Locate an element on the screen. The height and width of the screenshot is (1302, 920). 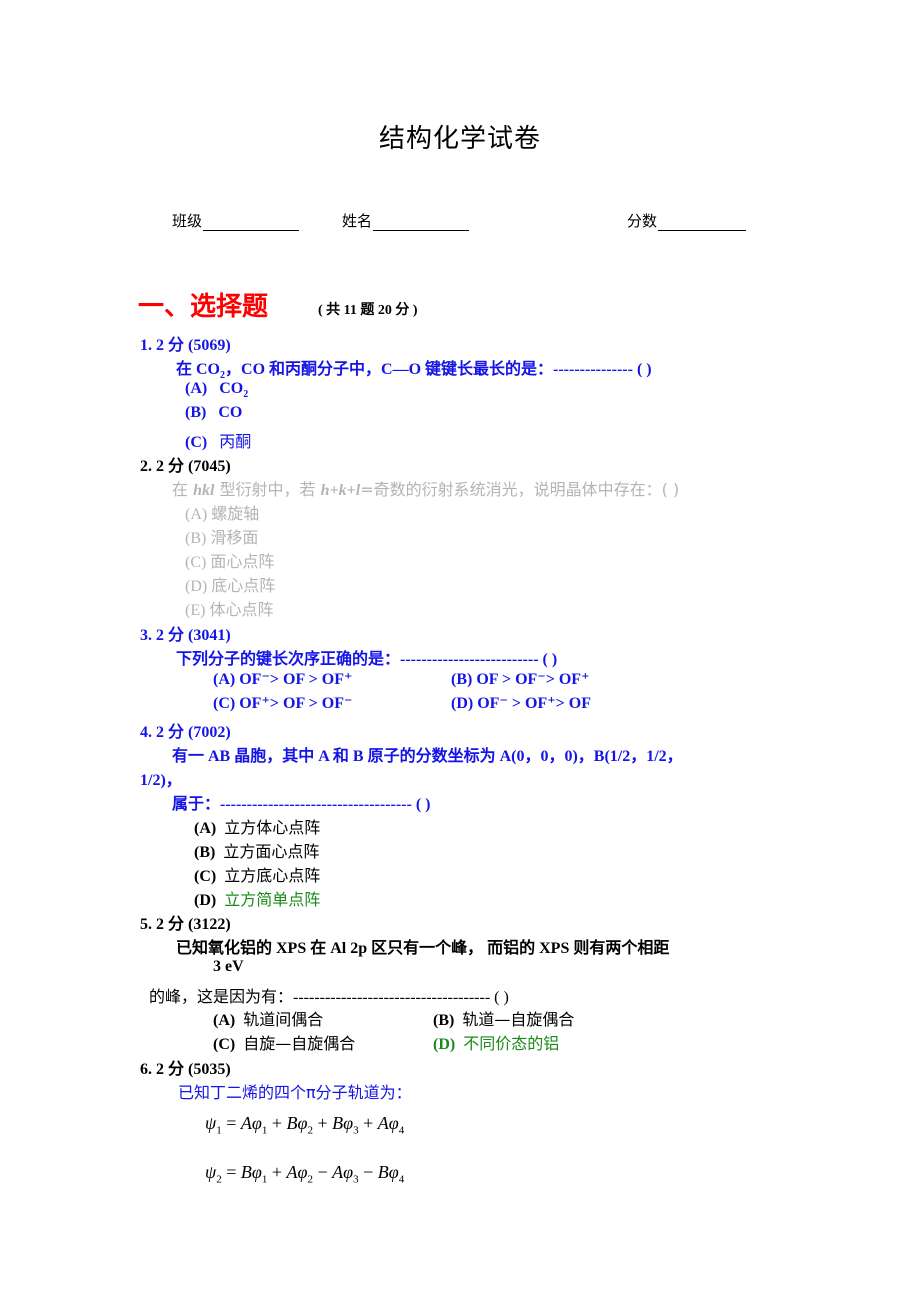
question-3-option-d: (D) OF⁻ > OF⁺> OF is located at coordinates (521, 703).